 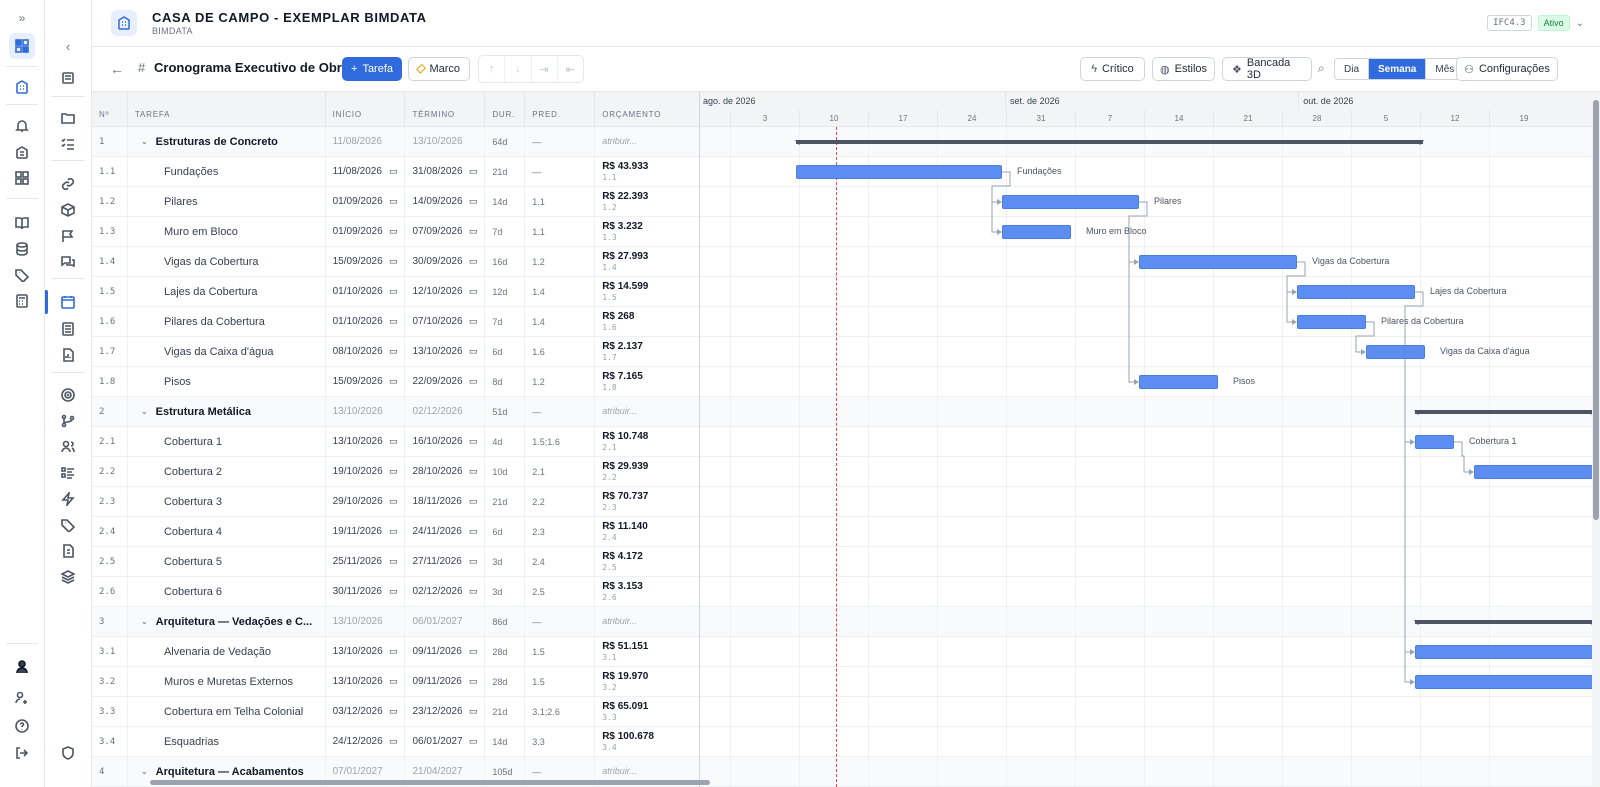 What do you see at coordinates (227, 711) in the screenshot?
I see `task-name-cell: Cobertura em Telha Colonial` at bounding box center [227, 711].